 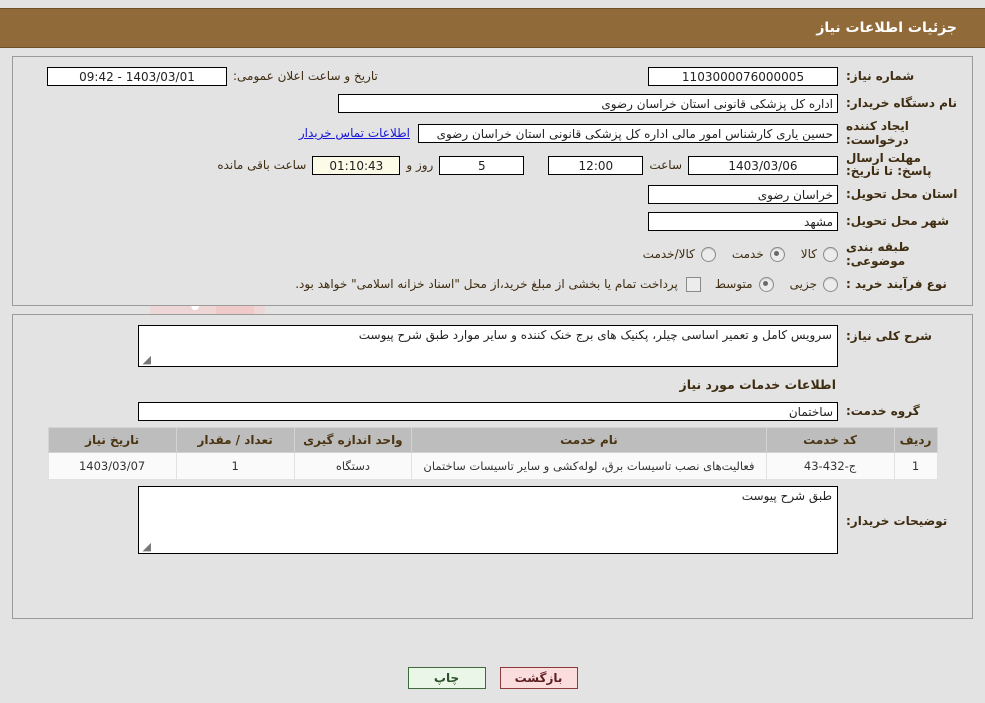 I want to click on treasury-checkbox, so click(x=693, y=284).